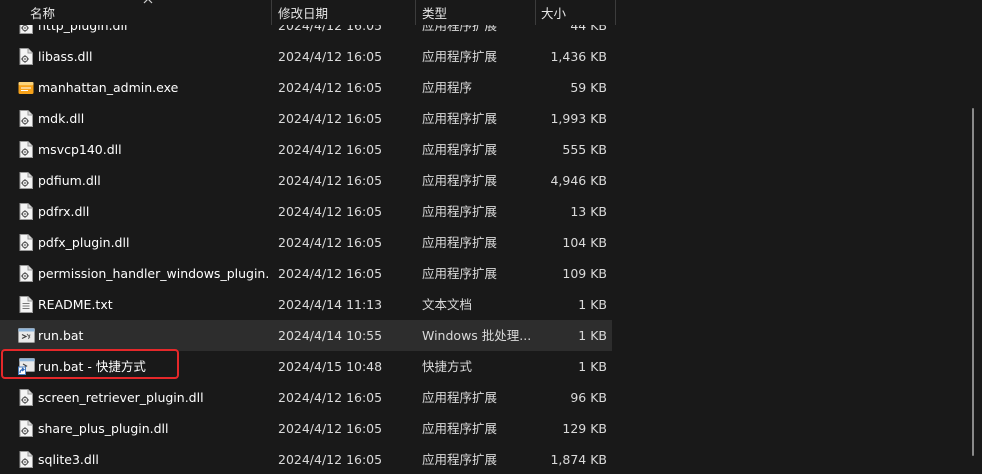  I want to click on file-name: sqlite3.dll, so click(68, 459).